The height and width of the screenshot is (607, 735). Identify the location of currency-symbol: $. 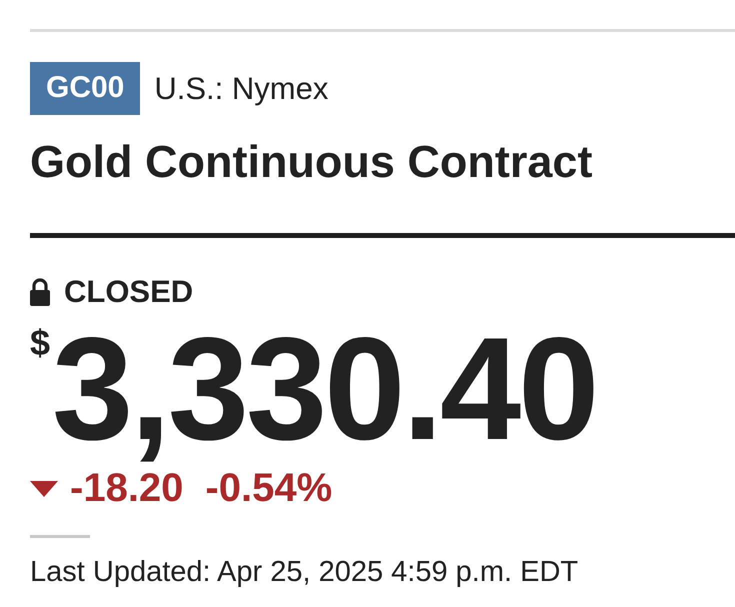
(40, 343).